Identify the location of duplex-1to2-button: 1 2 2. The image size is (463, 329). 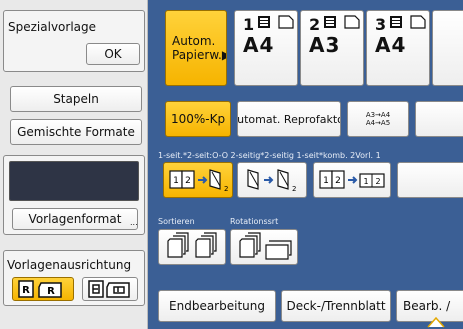
(198, 180).